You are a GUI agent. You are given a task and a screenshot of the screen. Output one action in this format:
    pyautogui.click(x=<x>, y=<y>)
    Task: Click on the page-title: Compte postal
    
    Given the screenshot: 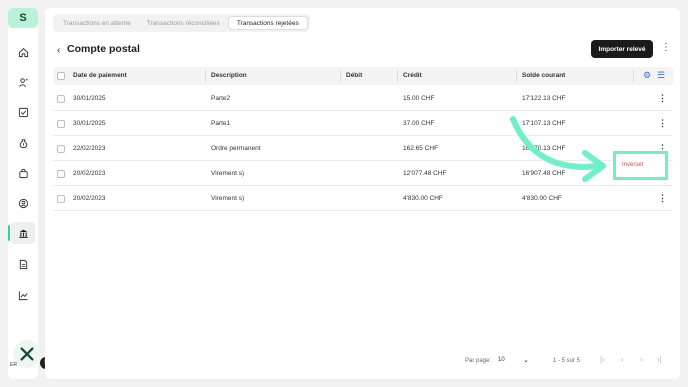 What is the action you would take?
    pyautogui.click(x=103, y=49)
    